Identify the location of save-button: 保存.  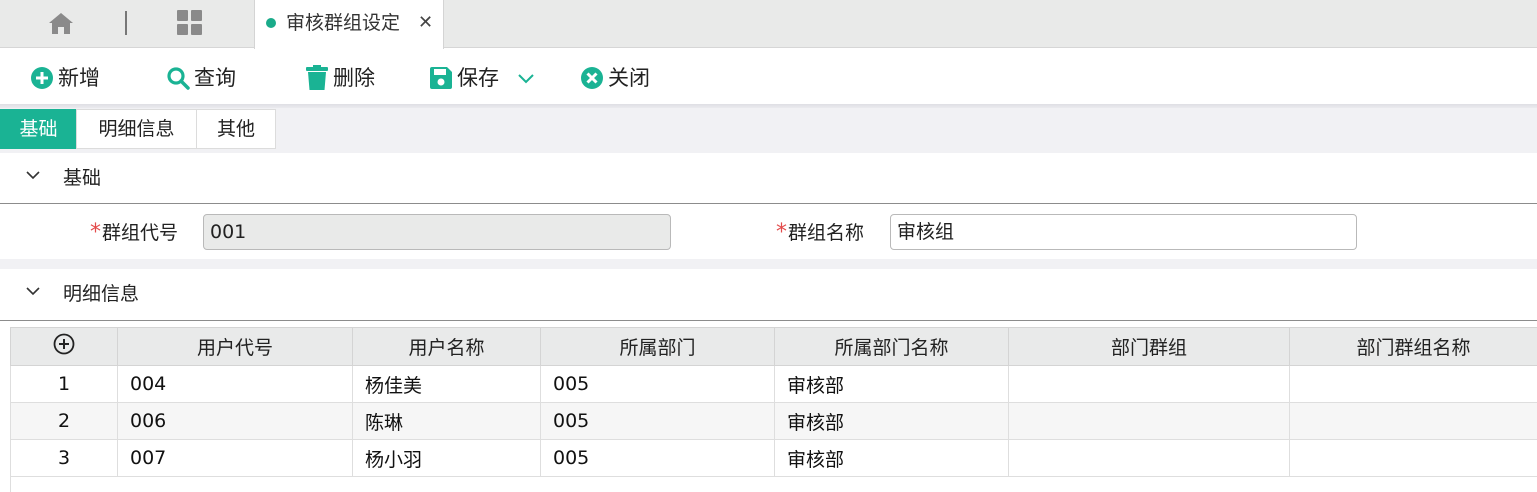
(464, 78).